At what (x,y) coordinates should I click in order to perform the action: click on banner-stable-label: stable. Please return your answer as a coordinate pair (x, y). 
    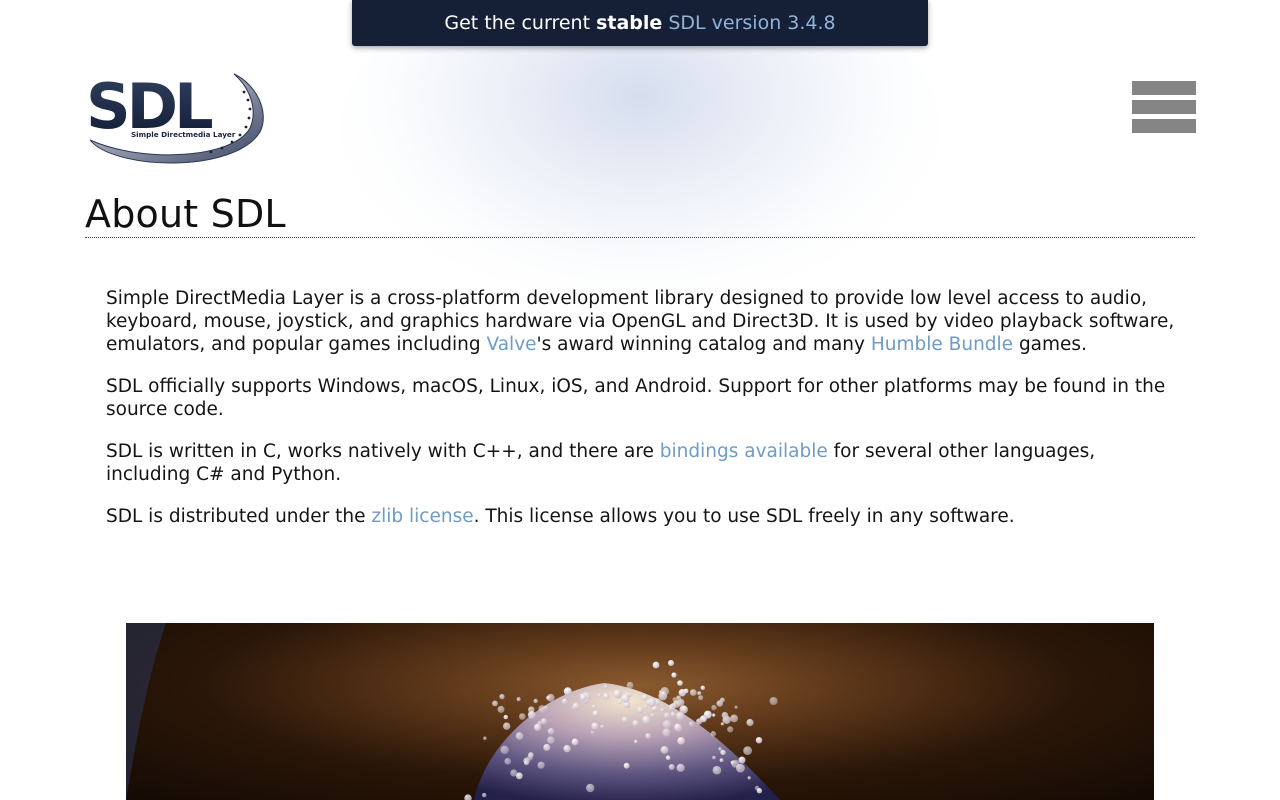
    Looking at the image, I should click on (629, 23).